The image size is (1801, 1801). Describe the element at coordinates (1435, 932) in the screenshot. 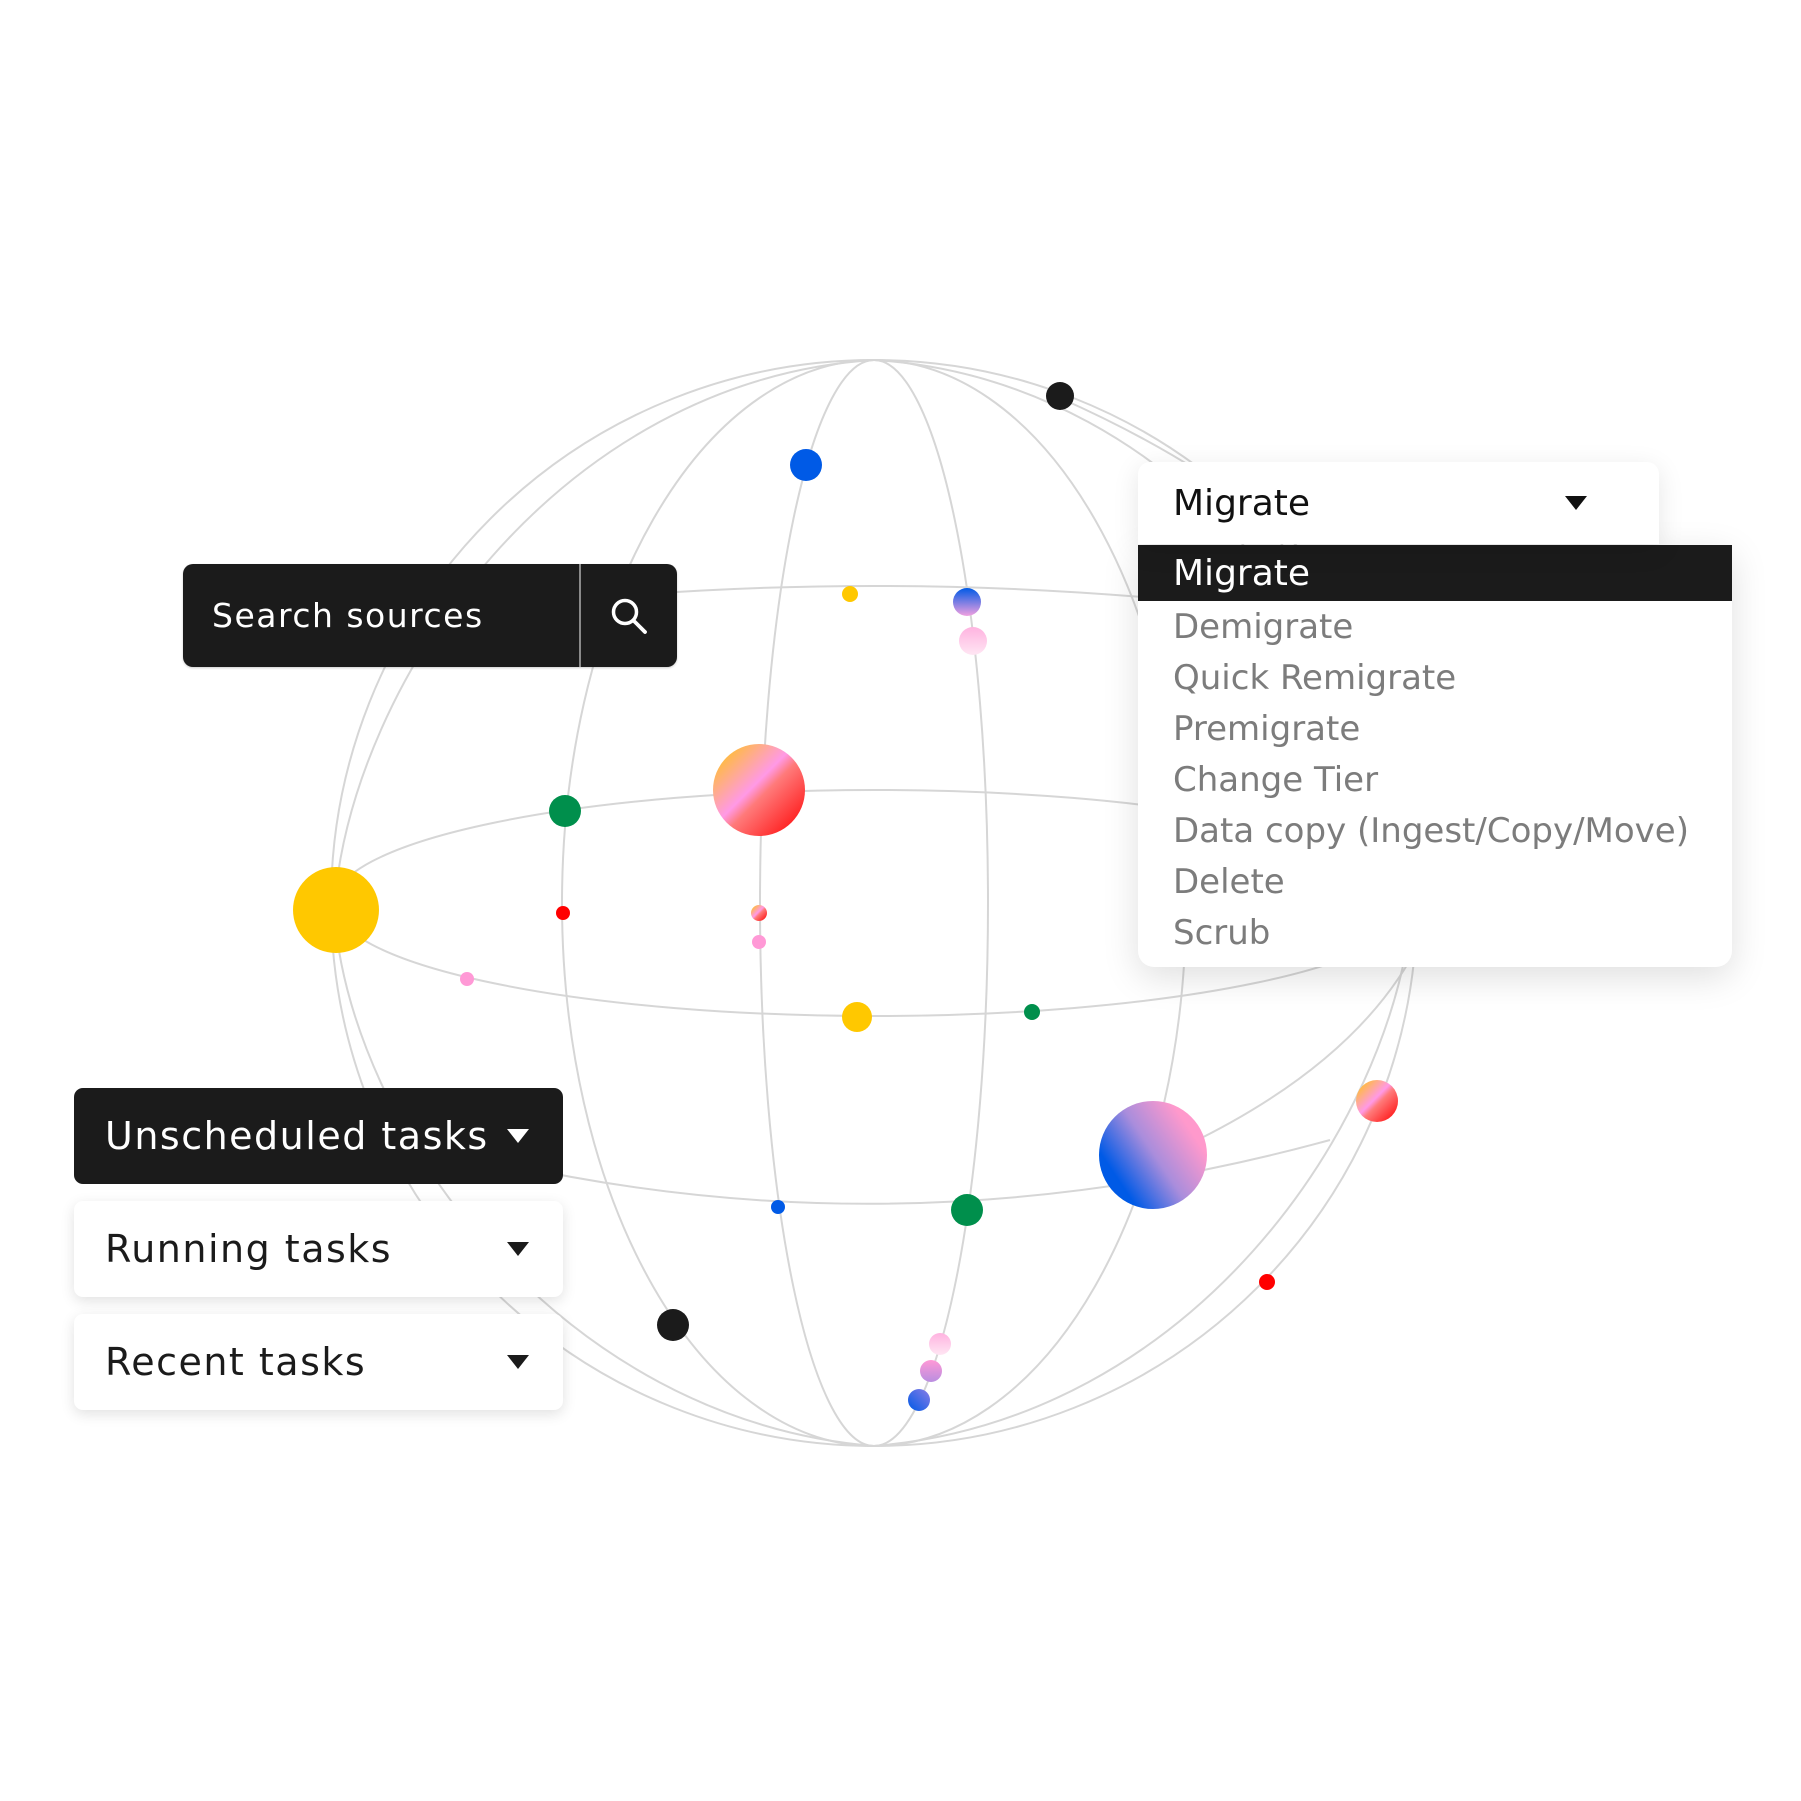

I see `dropdown-option: Scrub` at that location.